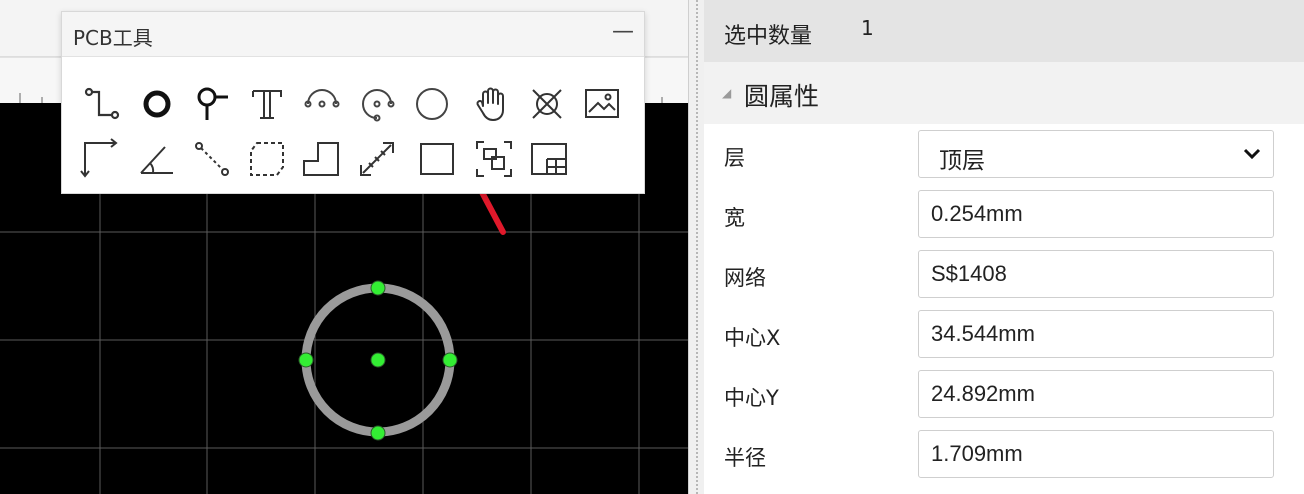 The height and width of the screenshot is (494, 1304). I want to click on selected-count-value: 1, so click(867, 28).